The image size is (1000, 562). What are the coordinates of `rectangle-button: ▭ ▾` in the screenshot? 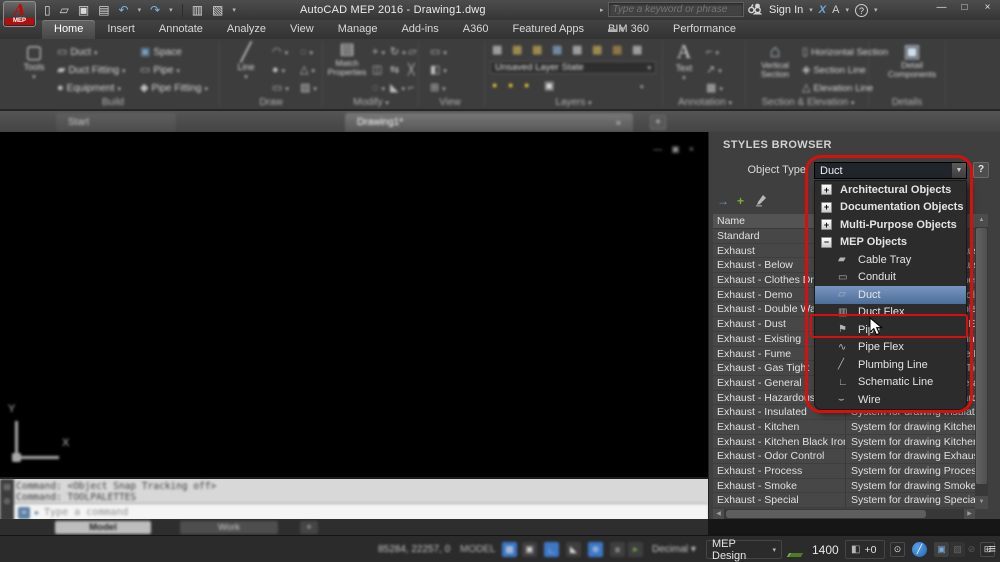 It's located at (280, 88).